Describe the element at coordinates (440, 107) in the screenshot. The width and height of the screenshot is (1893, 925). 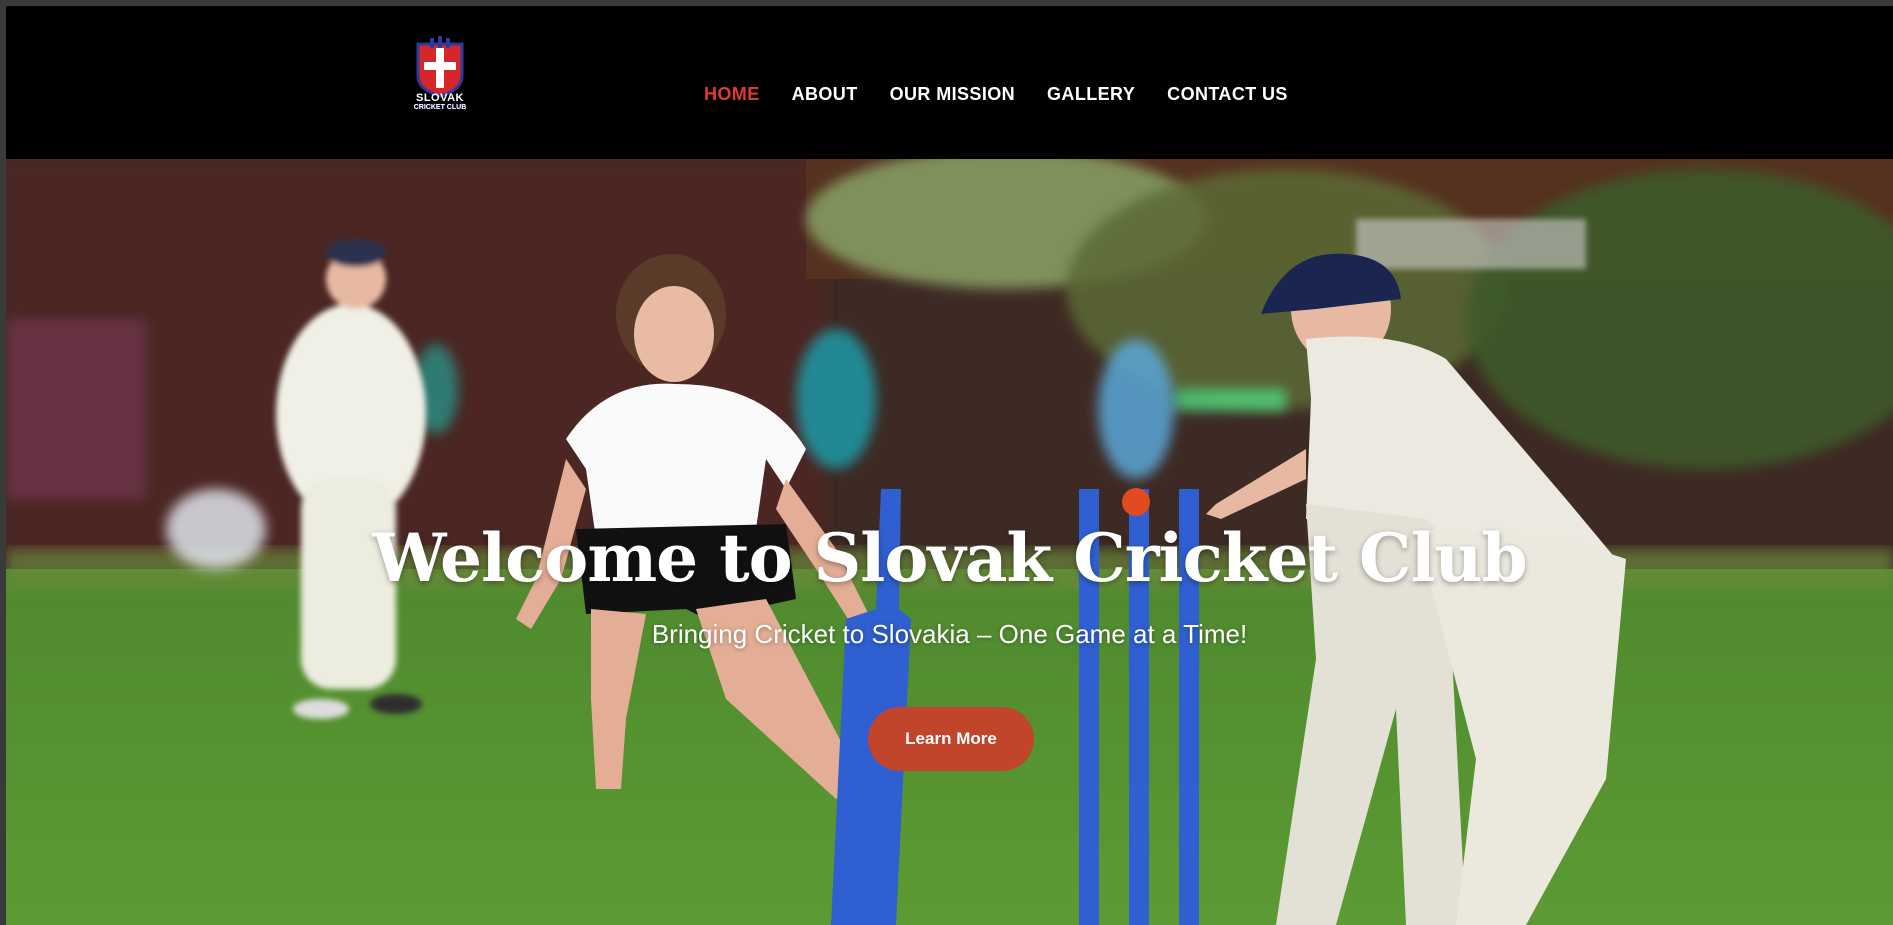
I see `logo-line-2: CRICKET CLUB` at that location.